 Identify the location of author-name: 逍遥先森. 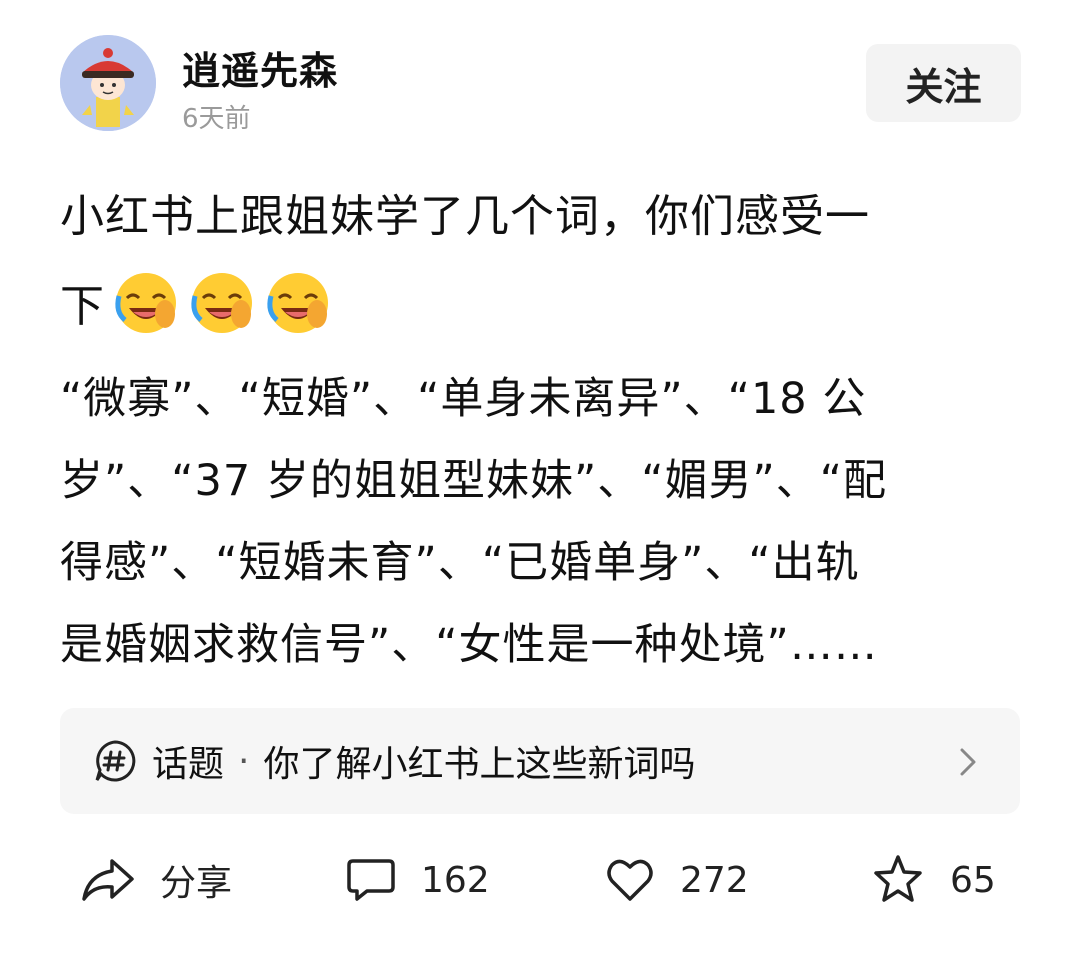
(260, 67).